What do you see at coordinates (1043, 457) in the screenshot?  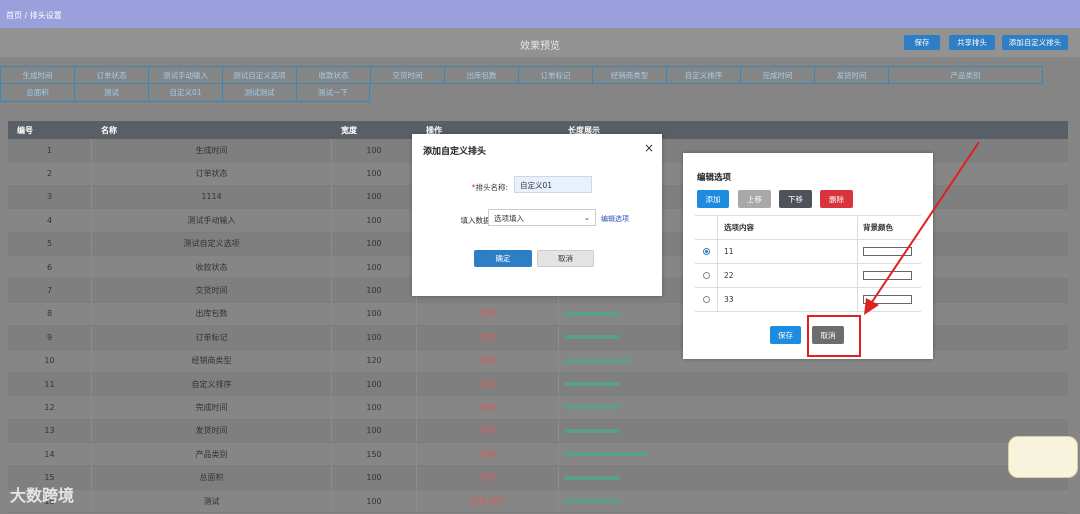 I see `mascot-icon` at bounding box center [1043, 457].